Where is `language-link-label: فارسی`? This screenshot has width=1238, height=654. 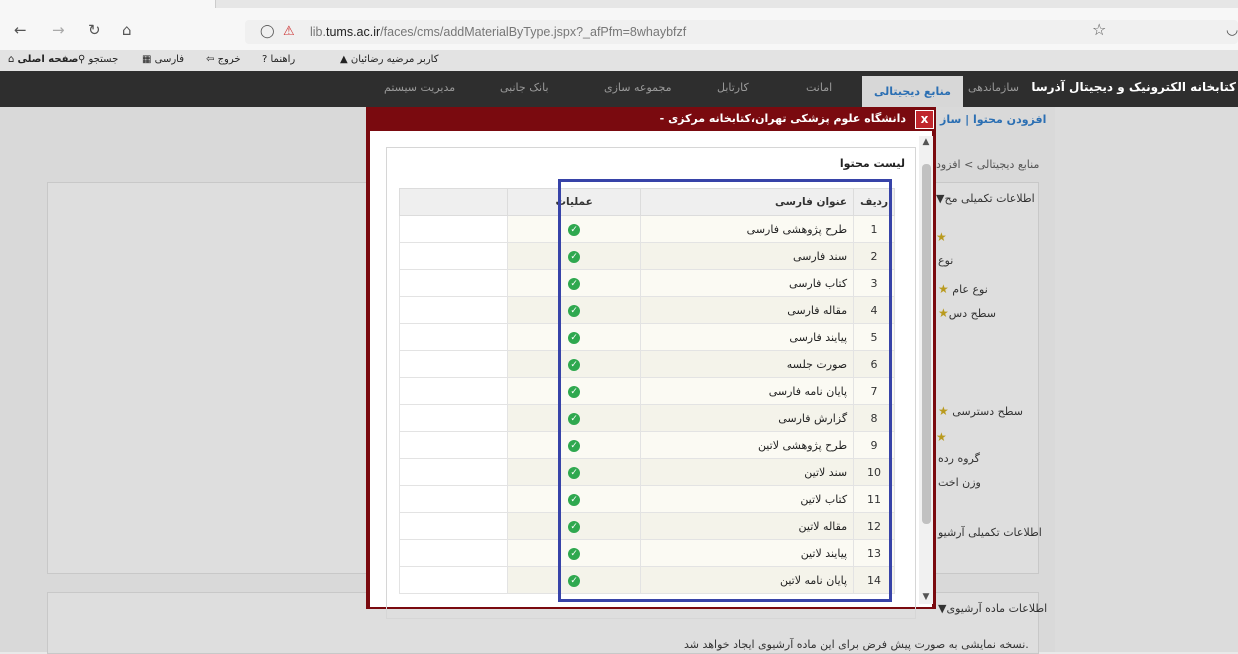
language-link-label: فارسی is located at coordinates (169, 59).